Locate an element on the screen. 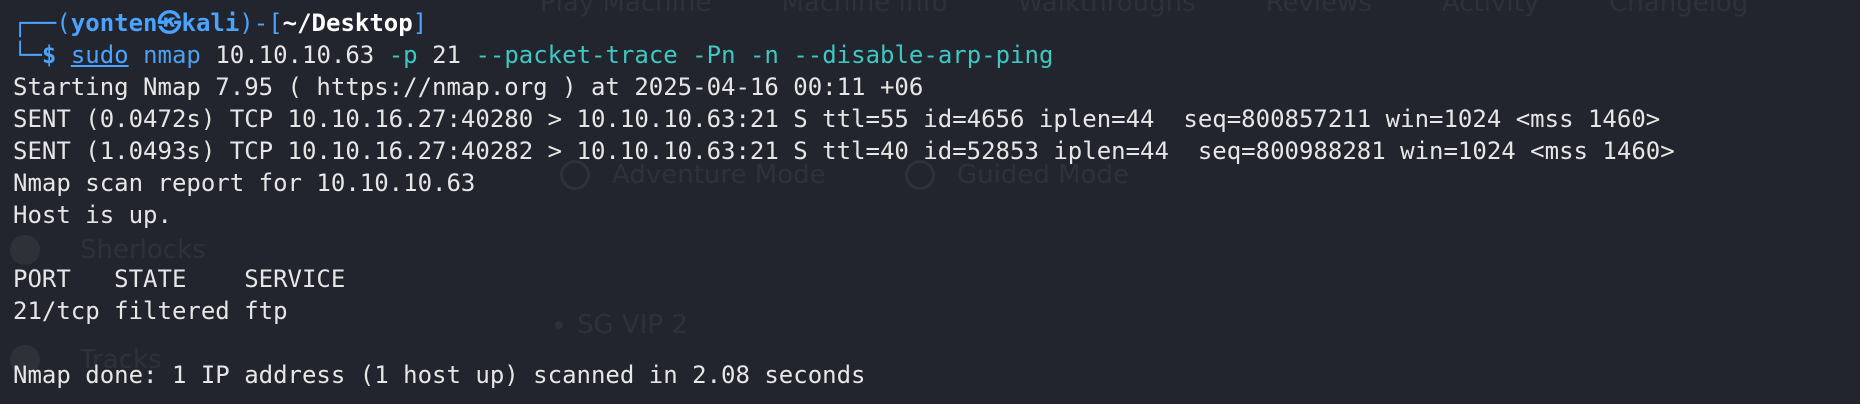 The width and height of the screenshot is (1860, 404). prompt-user: yonten is located at coordinates (114, 23).